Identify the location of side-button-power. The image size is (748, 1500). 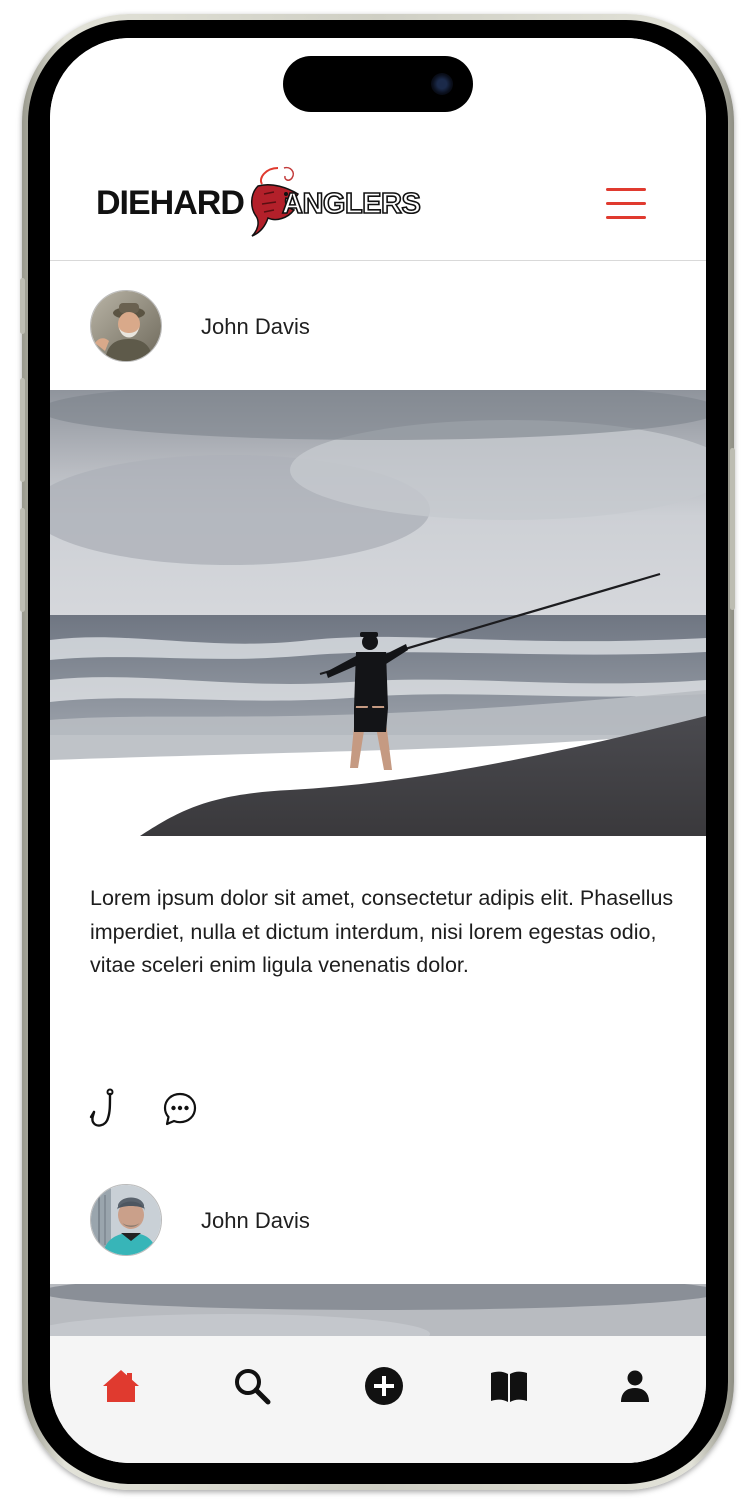
(732, 529).